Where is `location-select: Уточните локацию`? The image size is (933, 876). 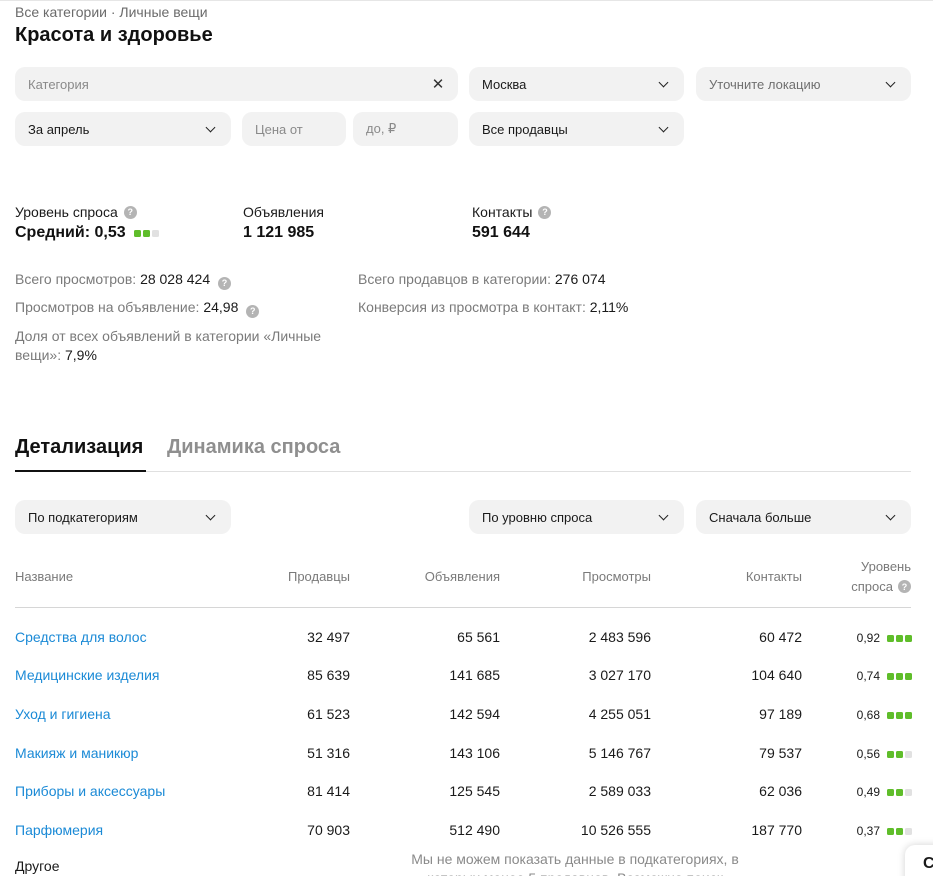
location-select: Уточните локацию is located at coordinates (803, 84).